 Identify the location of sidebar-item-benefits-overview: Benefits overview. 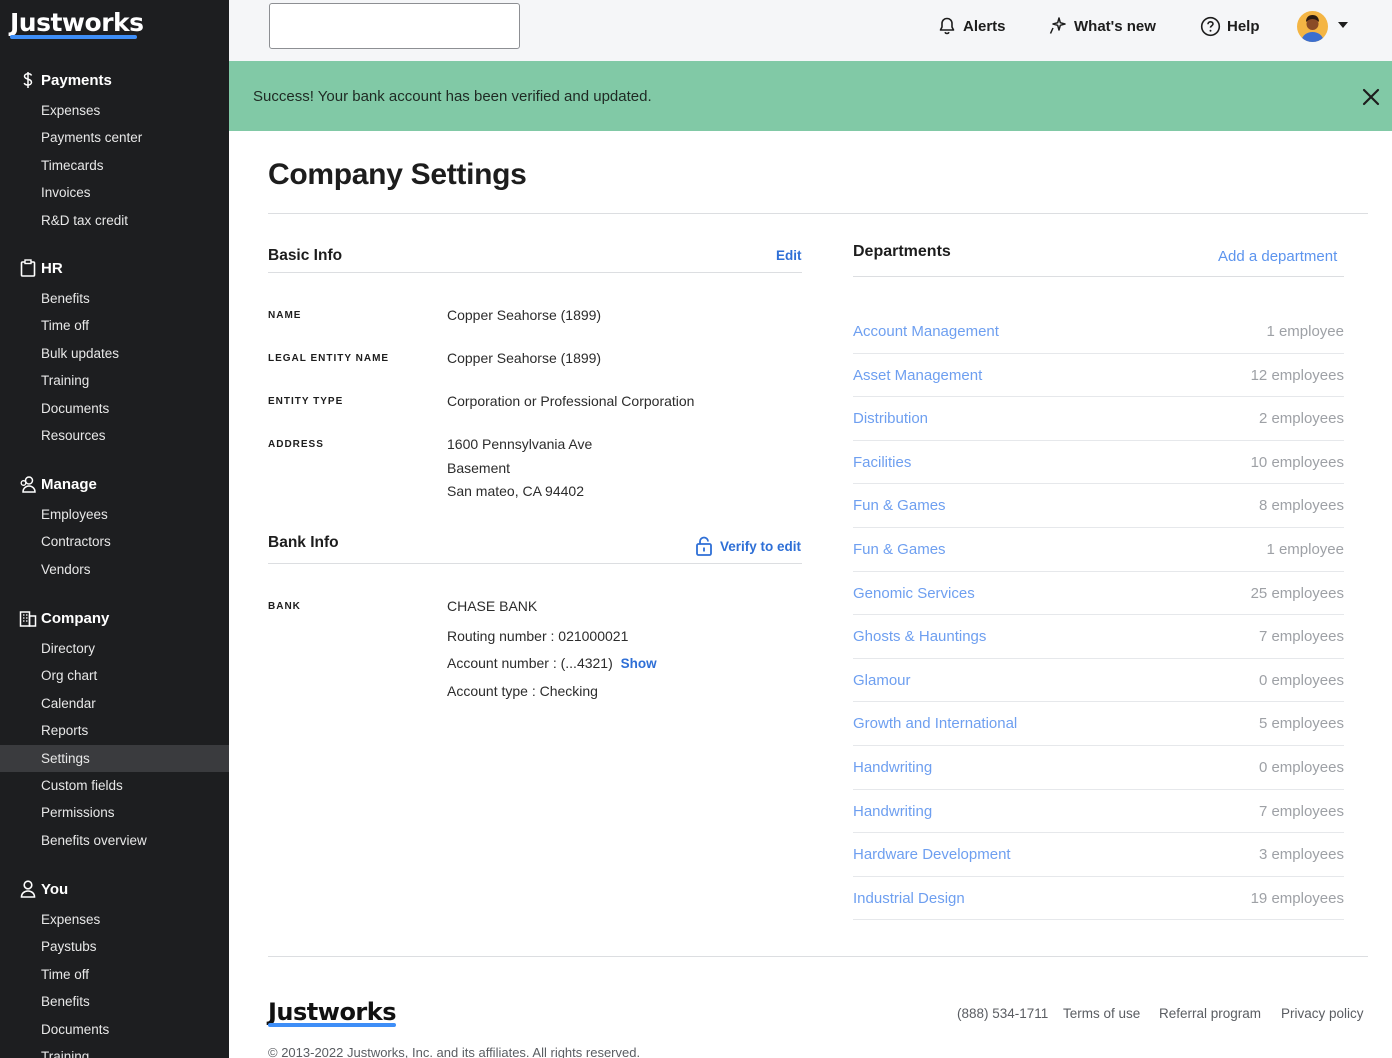
(114, 840).